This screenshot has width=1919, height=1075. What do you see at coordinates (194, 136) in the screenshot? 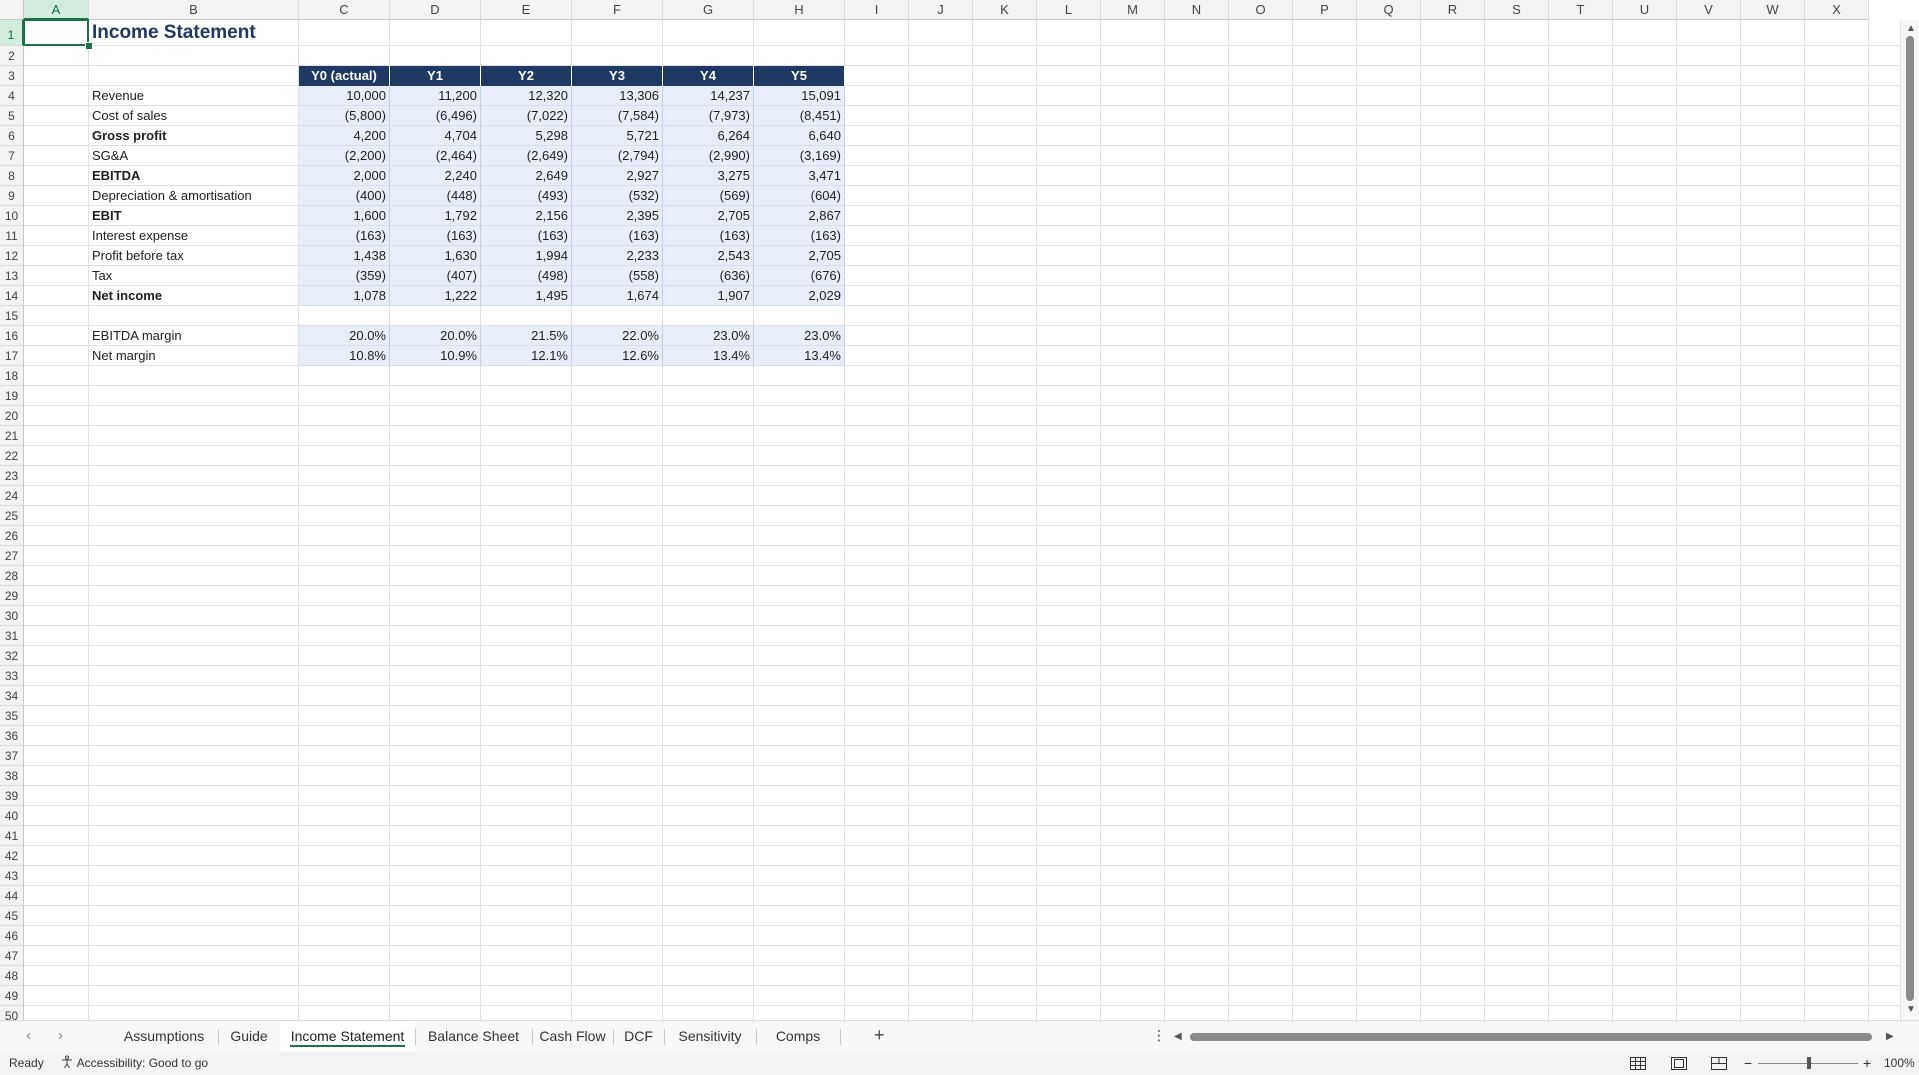
I see `line-item-label: Gross profit` at bounding box center [194, 136].